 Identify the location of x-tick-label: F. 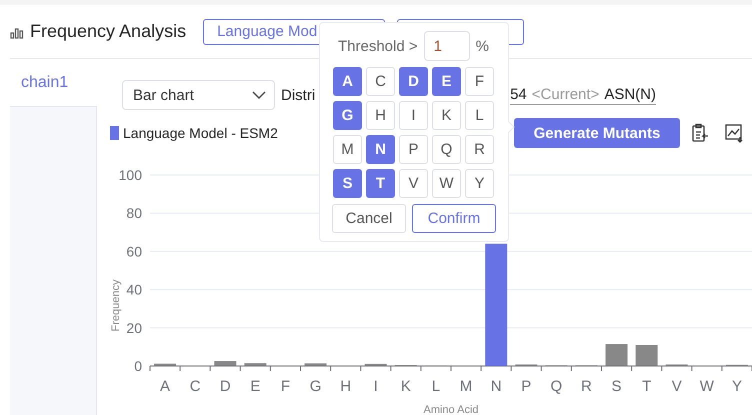
(285, 386).